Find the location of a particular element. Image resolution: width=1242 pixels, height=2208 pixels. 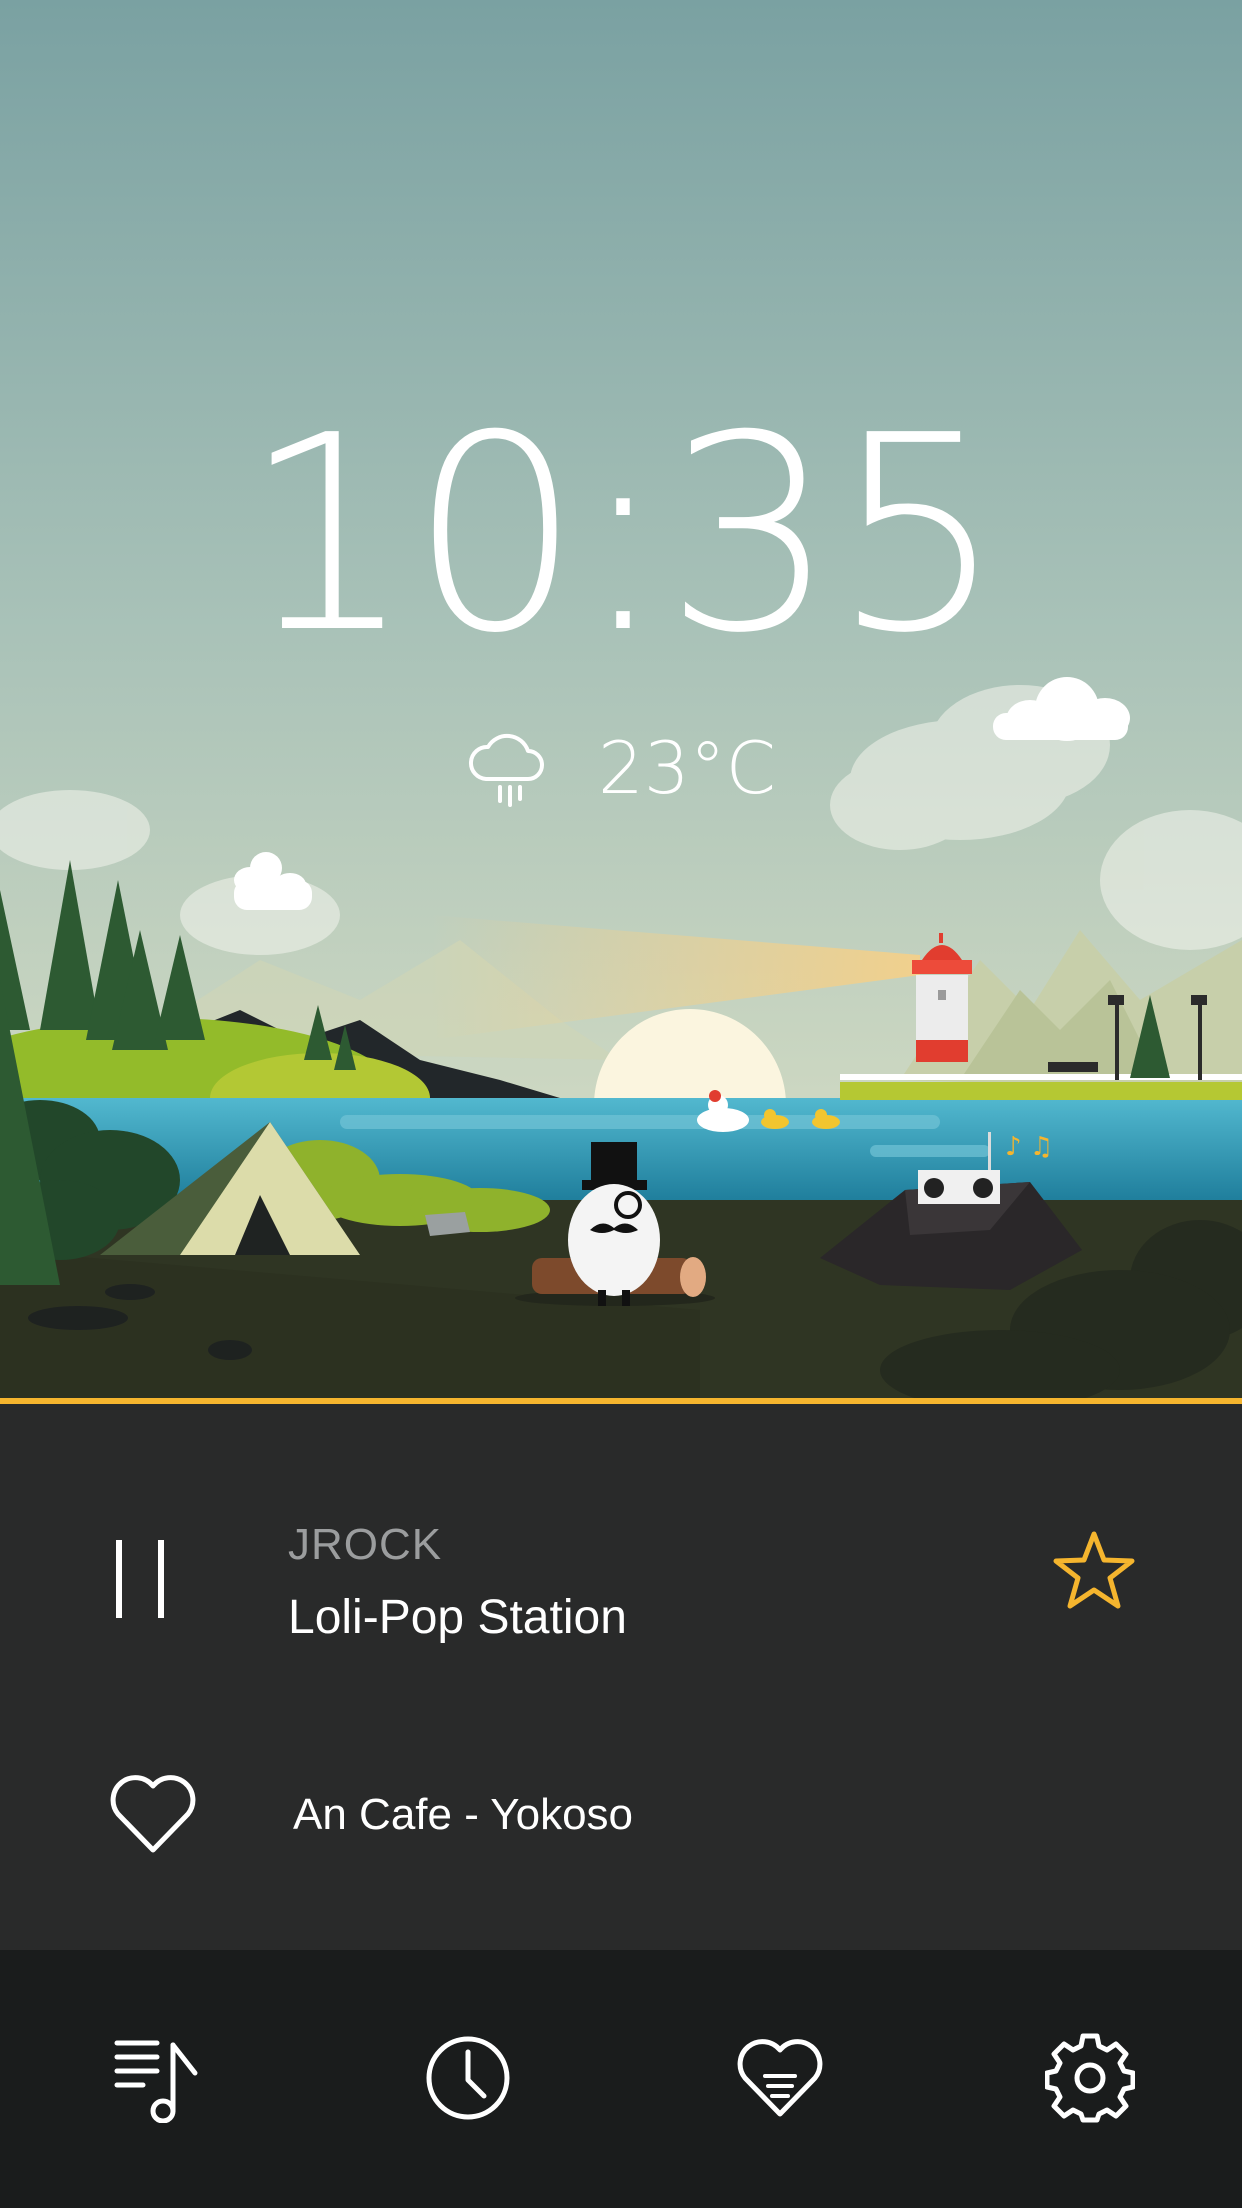

temperature-label: 23°C is located at coordinates (687, 768).